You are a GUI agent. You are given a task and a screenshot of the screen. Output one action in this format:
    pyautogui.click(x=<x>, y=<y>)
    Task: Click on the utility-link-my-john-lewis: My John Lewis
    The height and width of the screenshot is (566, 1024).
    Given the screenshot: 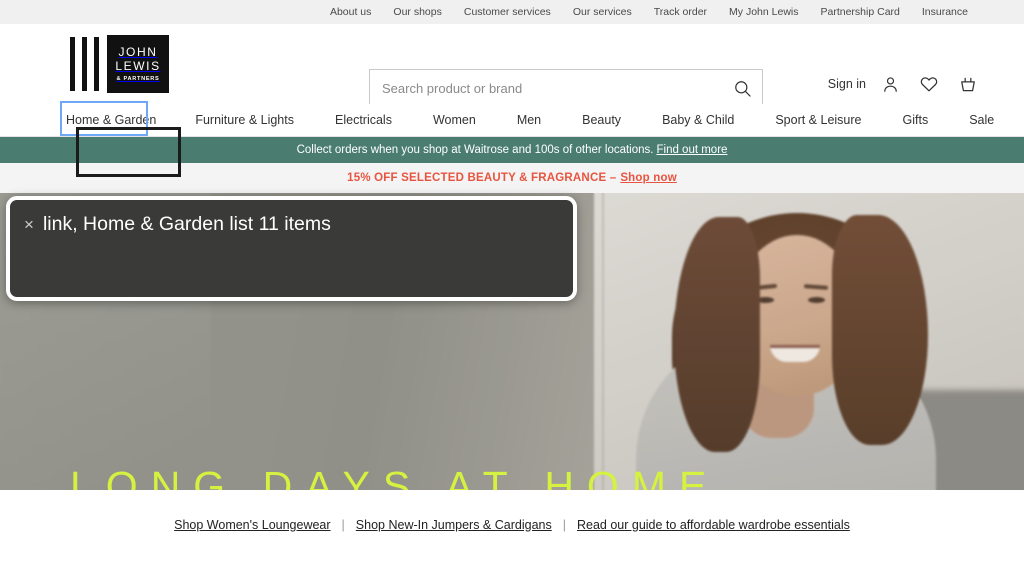 What is the action you would take?
    pyautogui.click(x=763, y=12)
    